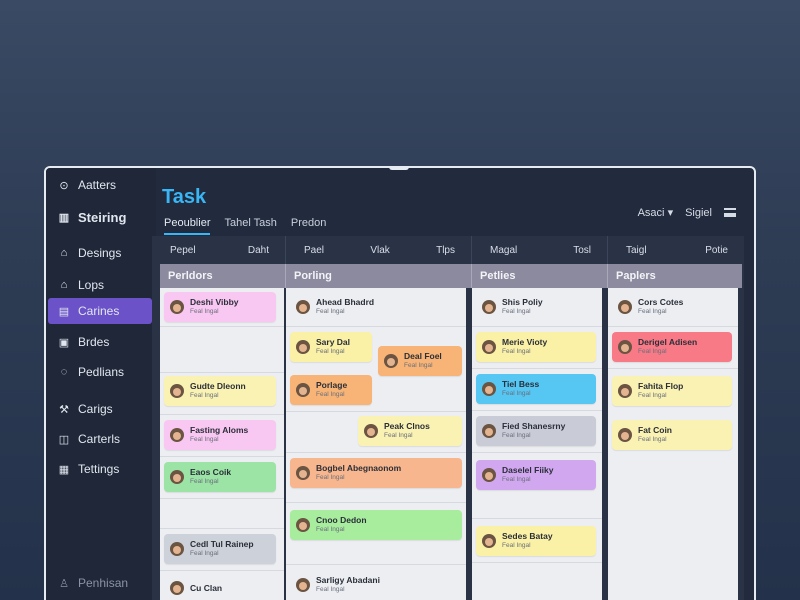  I want to click on task-card: Fasting Aloms Feal Ingal, so click(220, 435).